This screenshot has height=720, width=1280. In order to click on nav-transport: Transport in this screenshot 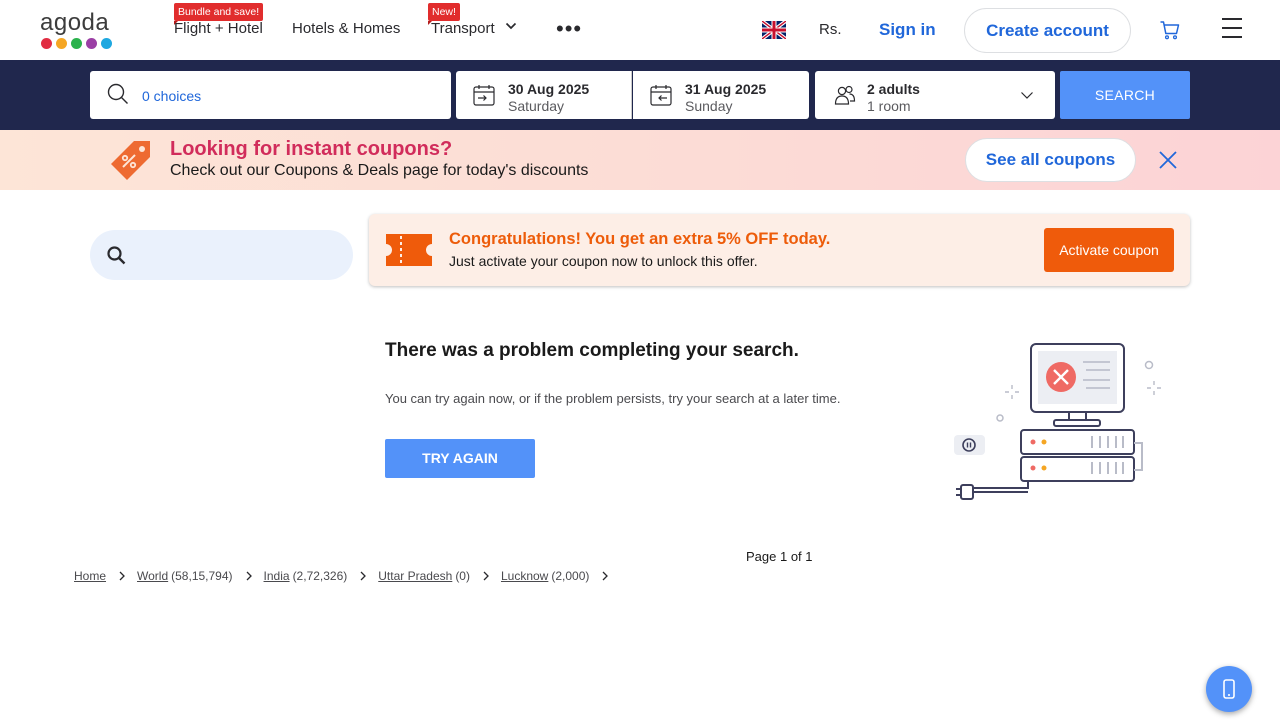, I will do `click(474, 29)`.